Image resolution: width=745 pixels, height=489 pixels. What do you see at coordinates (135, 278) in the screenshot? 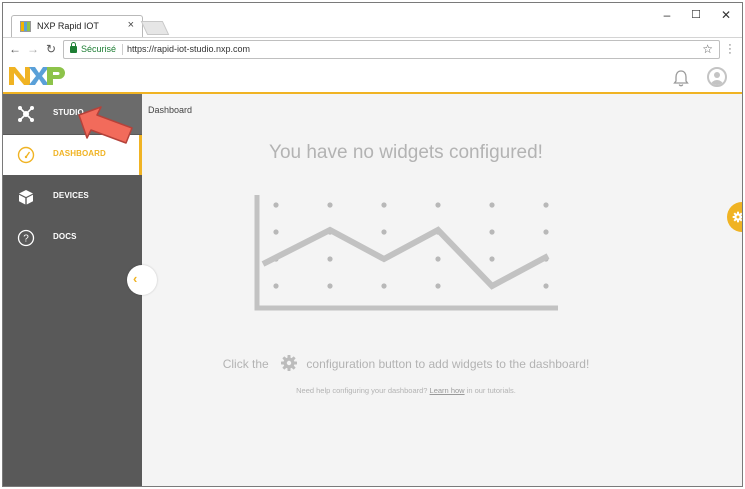
I see `chevron-left-icon: ‹` at bounding box center [135, 278].